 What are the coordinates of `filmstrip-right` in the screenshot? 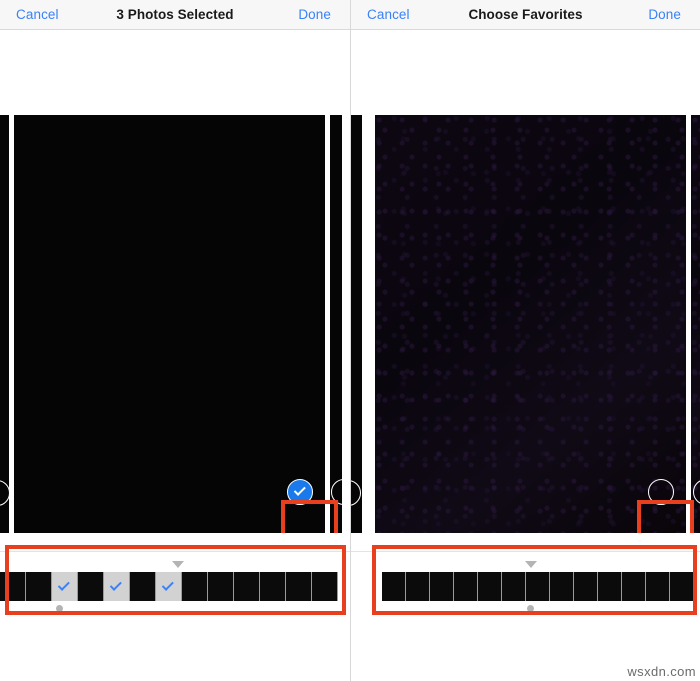 It's located at (525, 585).